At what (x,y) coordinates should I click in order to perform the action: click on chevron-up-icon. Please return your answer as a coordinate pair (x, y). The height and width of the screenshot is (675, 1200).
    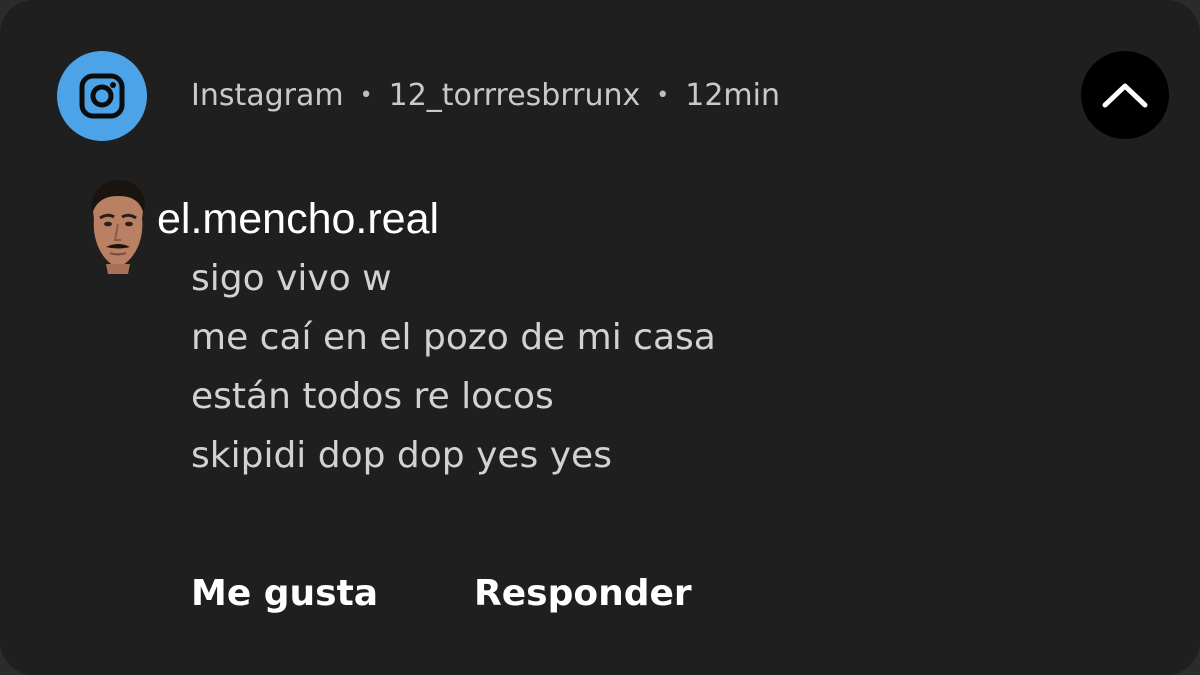
    Looking at the image, I should click on (1125, 95).